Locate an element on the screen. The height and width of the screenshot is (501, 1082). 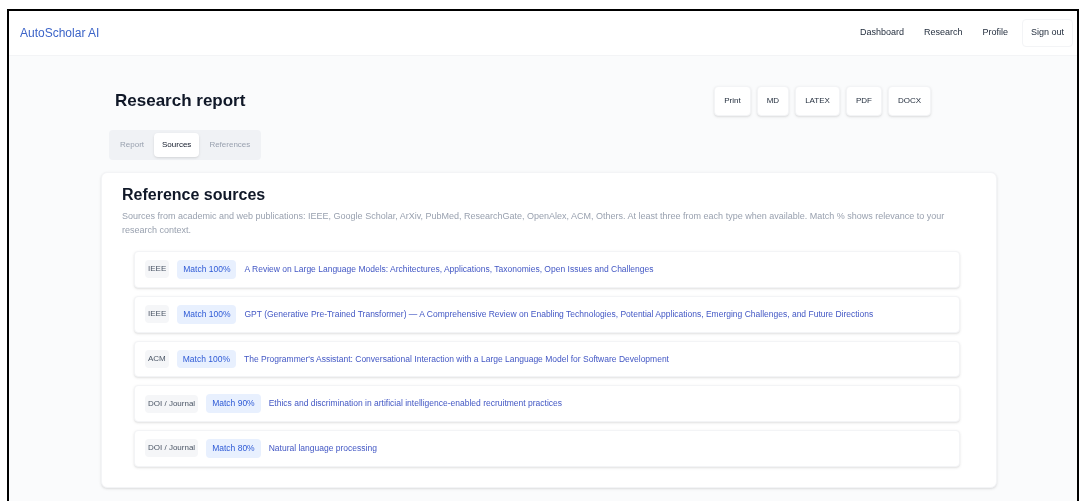
source-type: ACM is located at coordinates (157, 358).